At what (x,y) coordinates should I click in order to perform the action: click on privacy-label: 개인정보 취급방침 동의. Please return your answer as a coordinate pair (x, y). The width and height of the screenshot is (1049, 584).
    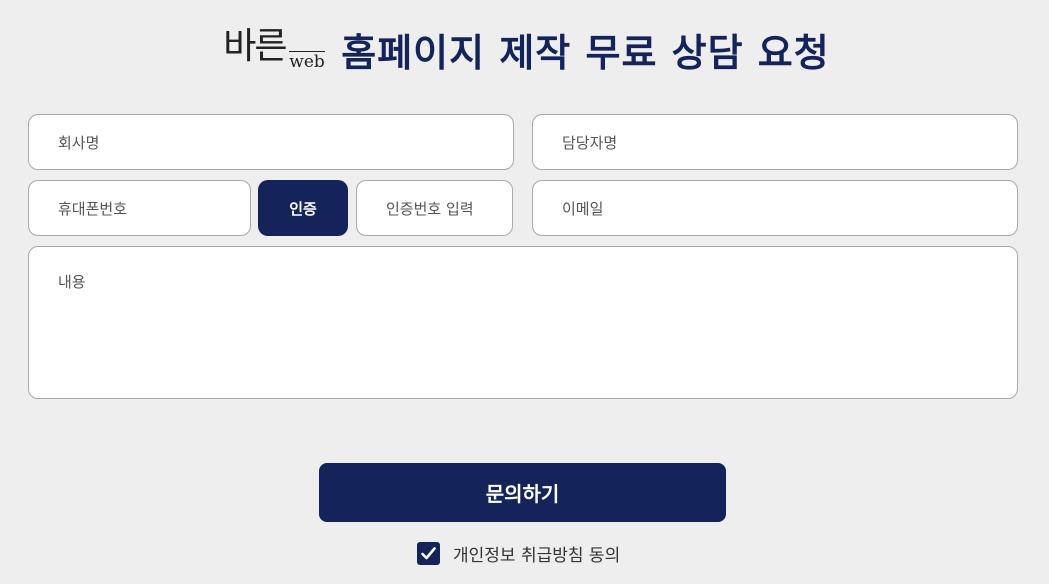
    Looking at the image, I should click on (537, 556).